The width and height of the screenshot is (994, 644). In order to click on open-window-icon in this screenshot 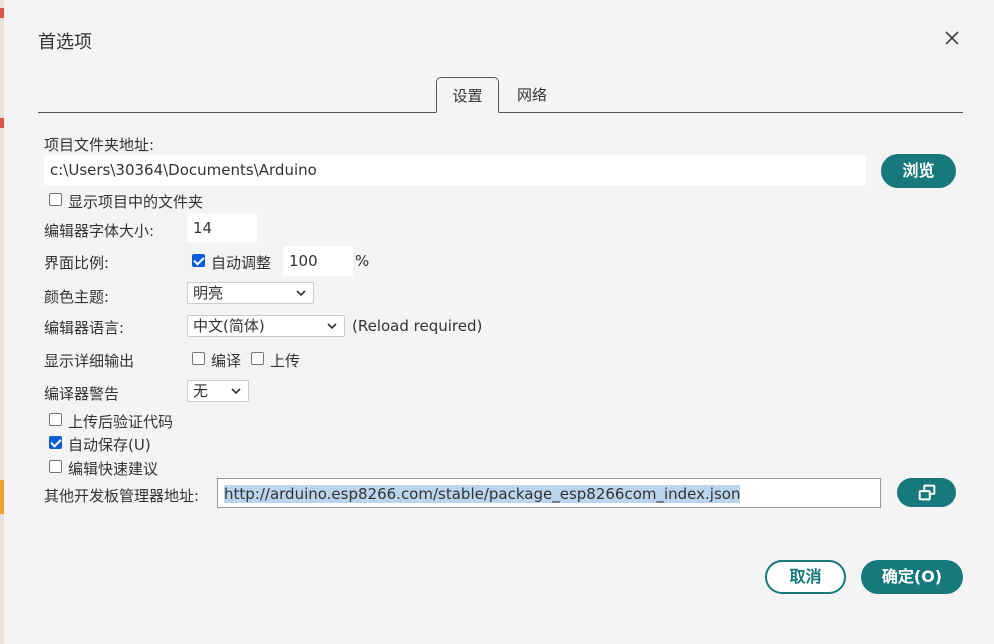, I will do `click(926, 492)`.